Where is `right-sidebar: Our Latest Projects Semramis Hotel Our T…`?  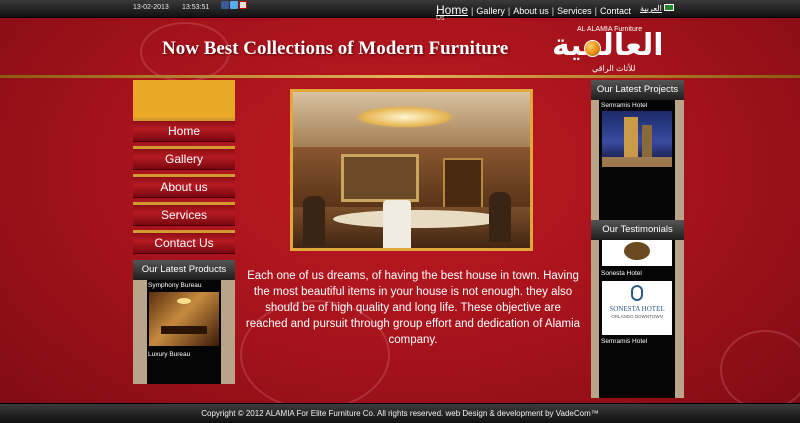 right-sidebar: Our Latest Projects Semramis Hotel Our T… is located at coordinates (637, 239).